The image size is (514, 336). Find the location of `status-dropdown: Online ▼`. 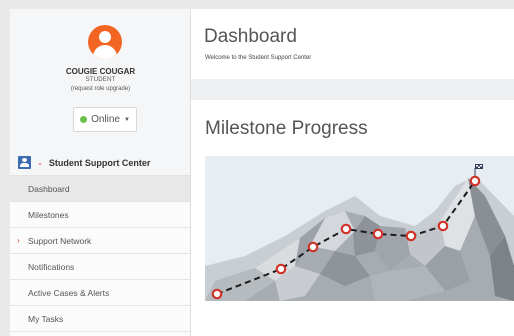

status-dropdown: Online ▼ is located at coordinates (105, 119).